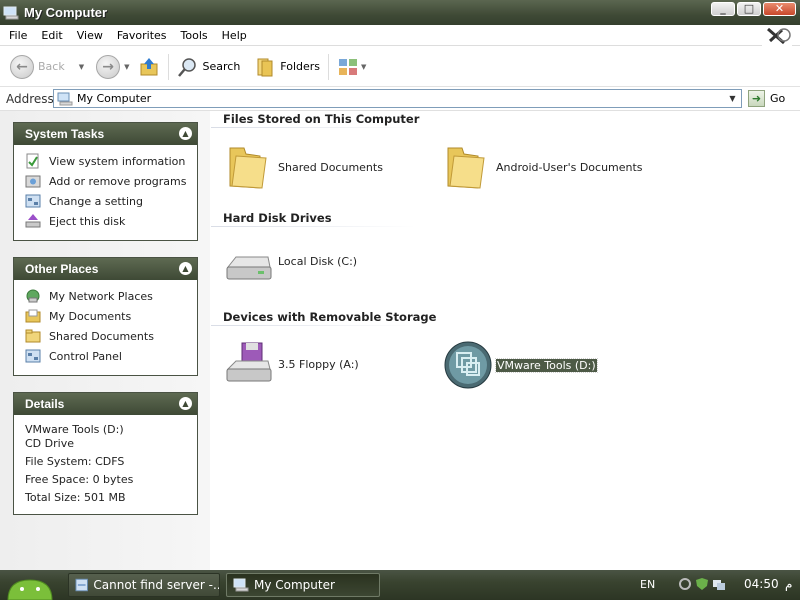 The width and height of the screenshot is (800, 600). What do you see at coordinates (400, 12) in the screenshot?
I see `title-bar: My Computer _ □ ✕` at bounding box center [400, 12].